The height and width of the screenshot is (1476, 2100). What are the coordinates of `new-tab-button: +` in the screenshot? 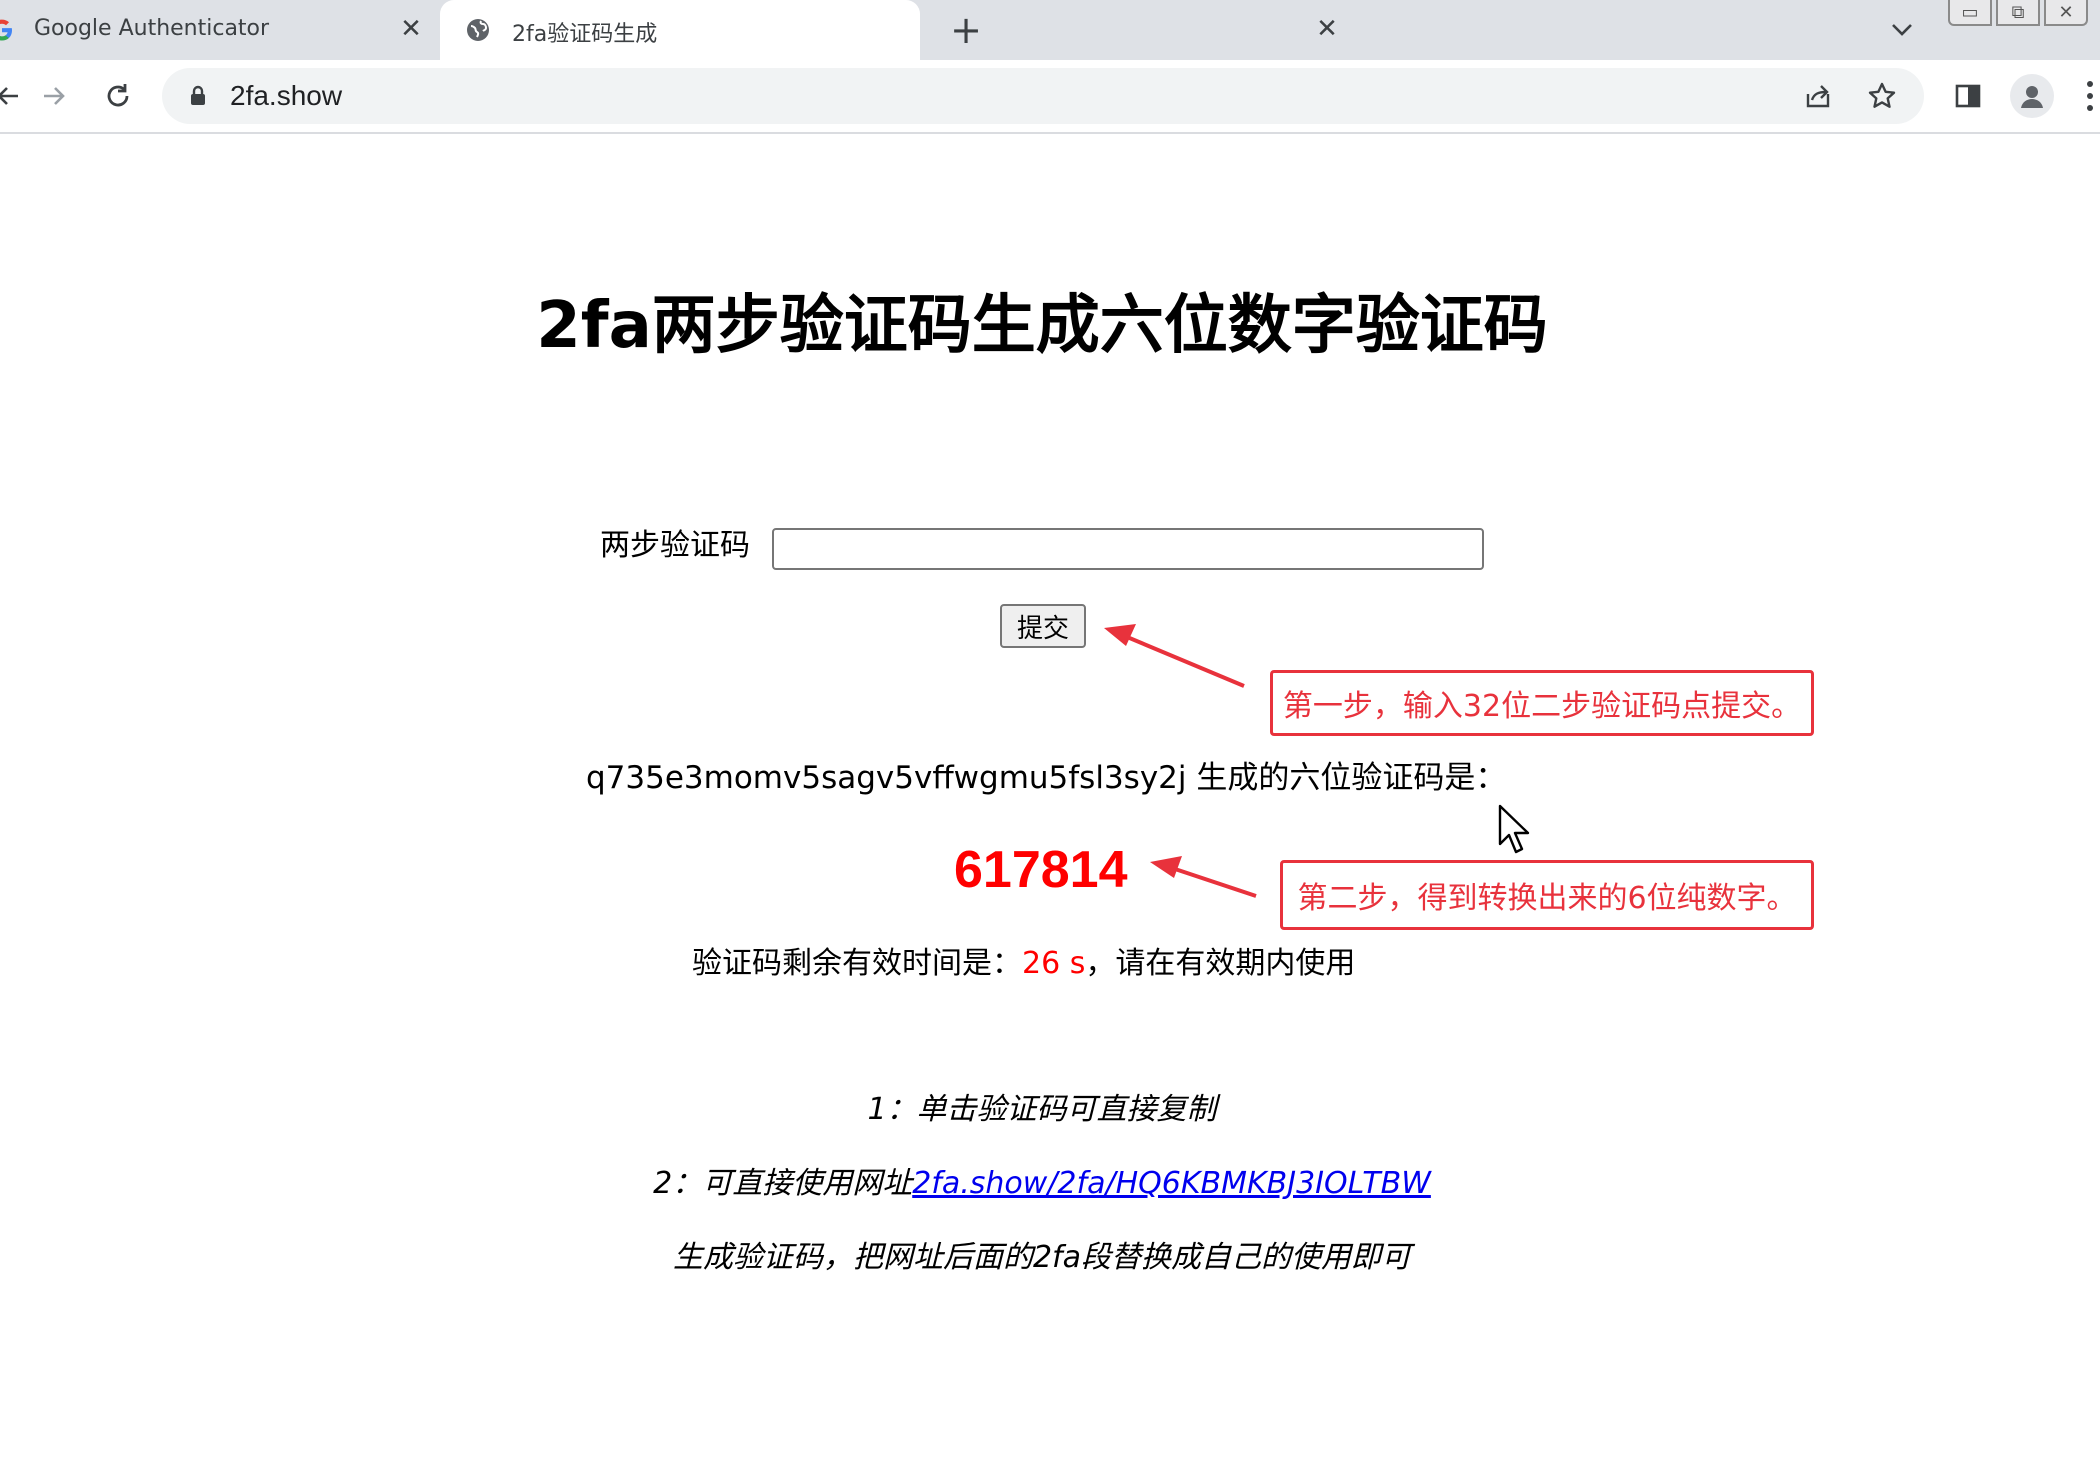 It's located at (966, 30).